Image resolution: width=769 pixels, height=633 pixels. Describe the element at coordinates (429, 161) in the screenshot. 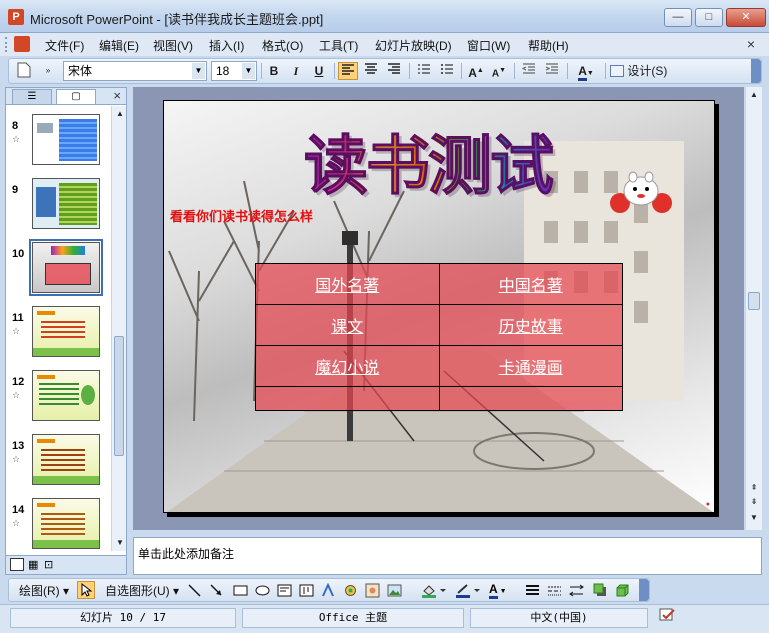

I see `slide-title: 读书测试` at that location.